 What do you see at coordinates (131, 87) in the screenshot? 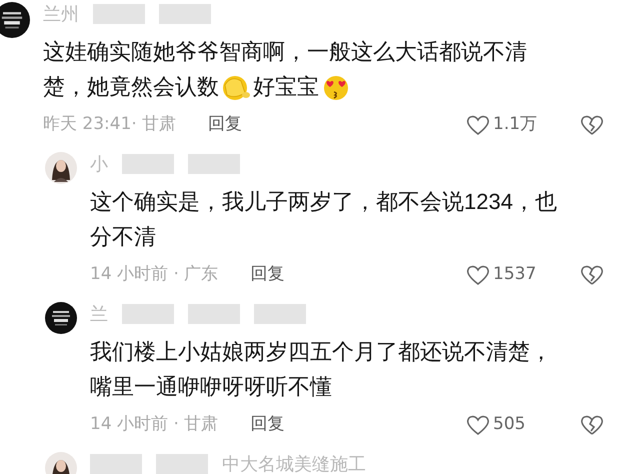
I see `comment-text: 楚，她竟然会认数` at bounding box center [131, 87].